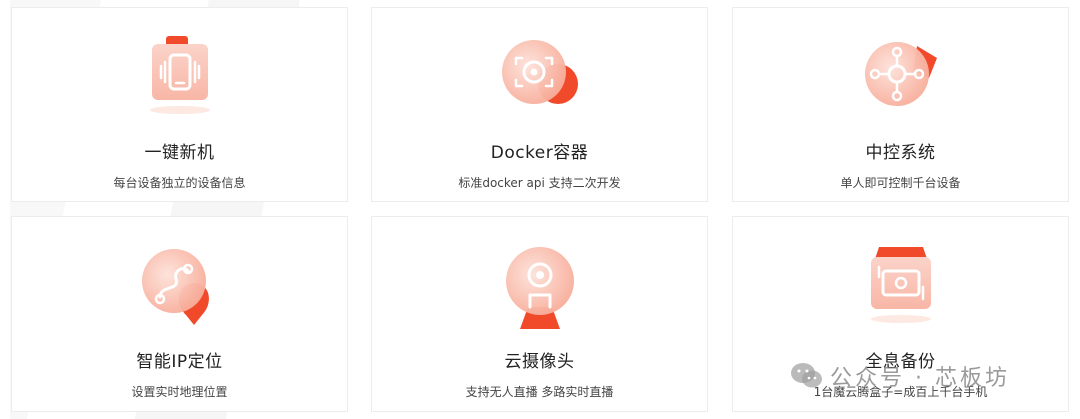 The image size is (1080, 419). Describe the element at coordinates (539, 183) in the screenshot. I see `feature-desc: 标准docker api 支持二次开发` at that location.